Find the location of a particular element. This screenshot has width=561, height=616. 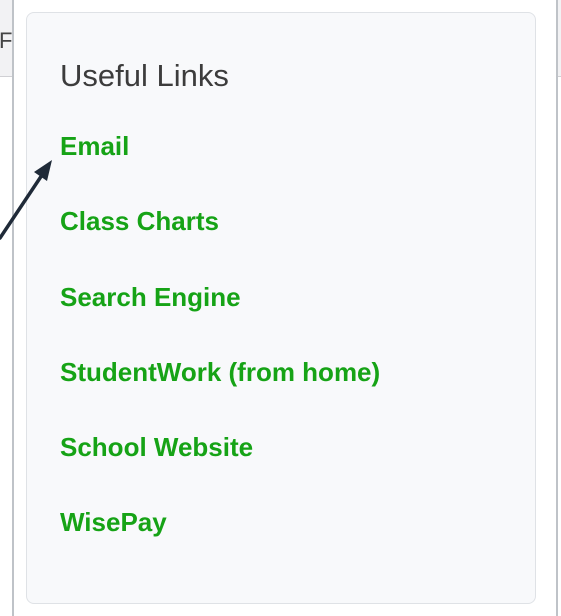

link-item-wisepay: WisePay is located at coordinates (113, 522).